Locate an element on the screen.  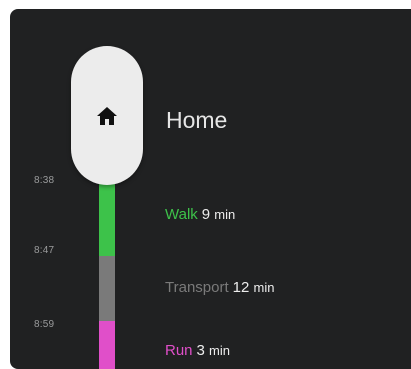
leg-duration: 12 min is located at coordinates (254, 287).